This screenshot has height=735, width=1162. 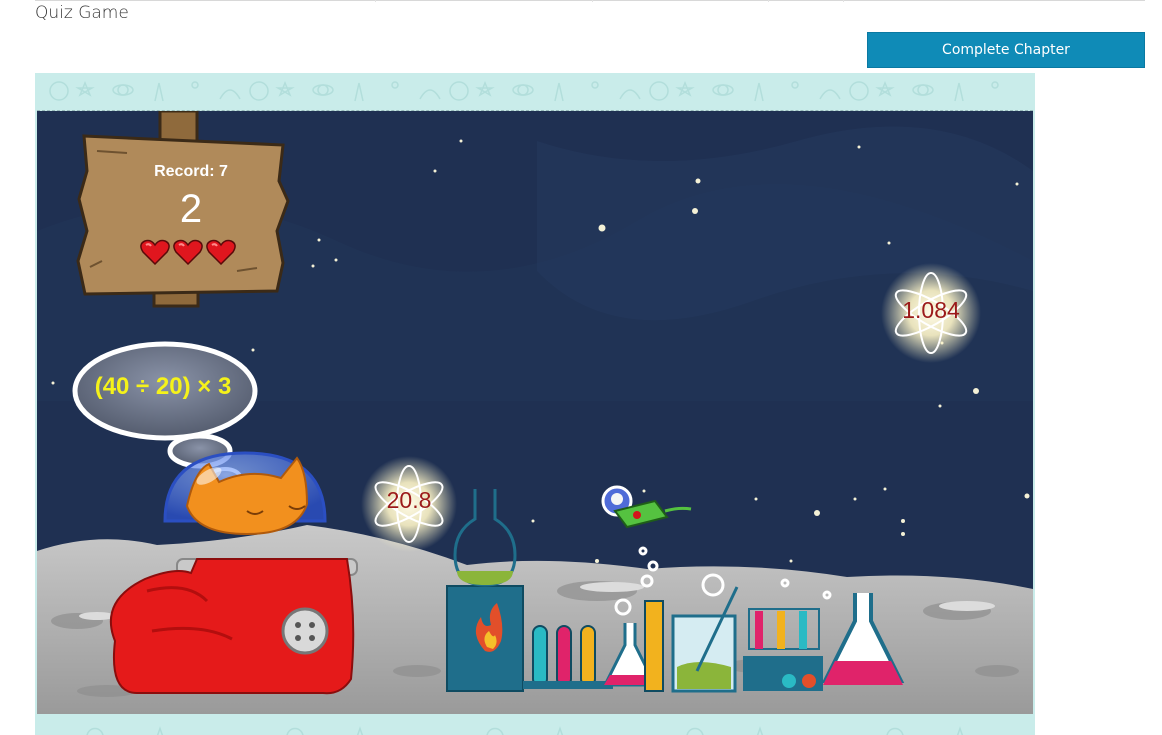 I want to click on score-value: 2, so click(x=191, y=209).